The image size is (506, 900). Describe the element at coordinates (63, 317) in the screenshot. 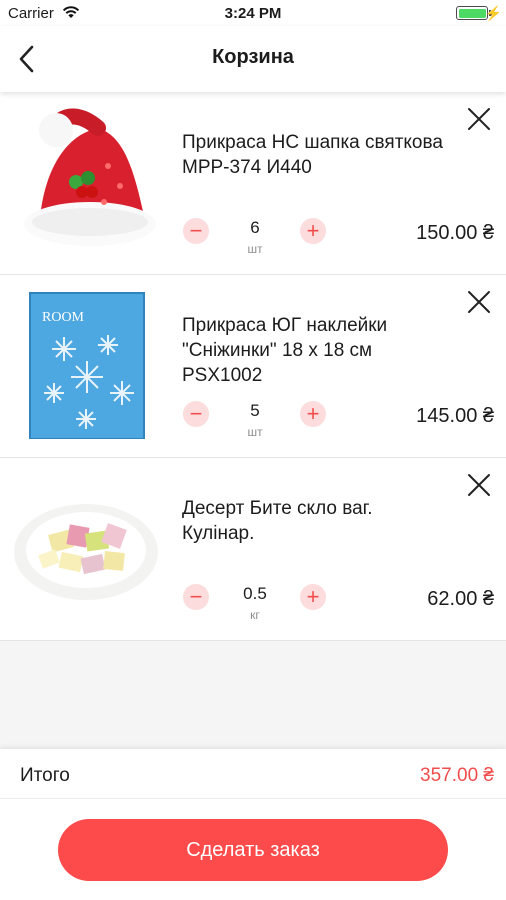

I see `svg-text: ROOM` at that location.